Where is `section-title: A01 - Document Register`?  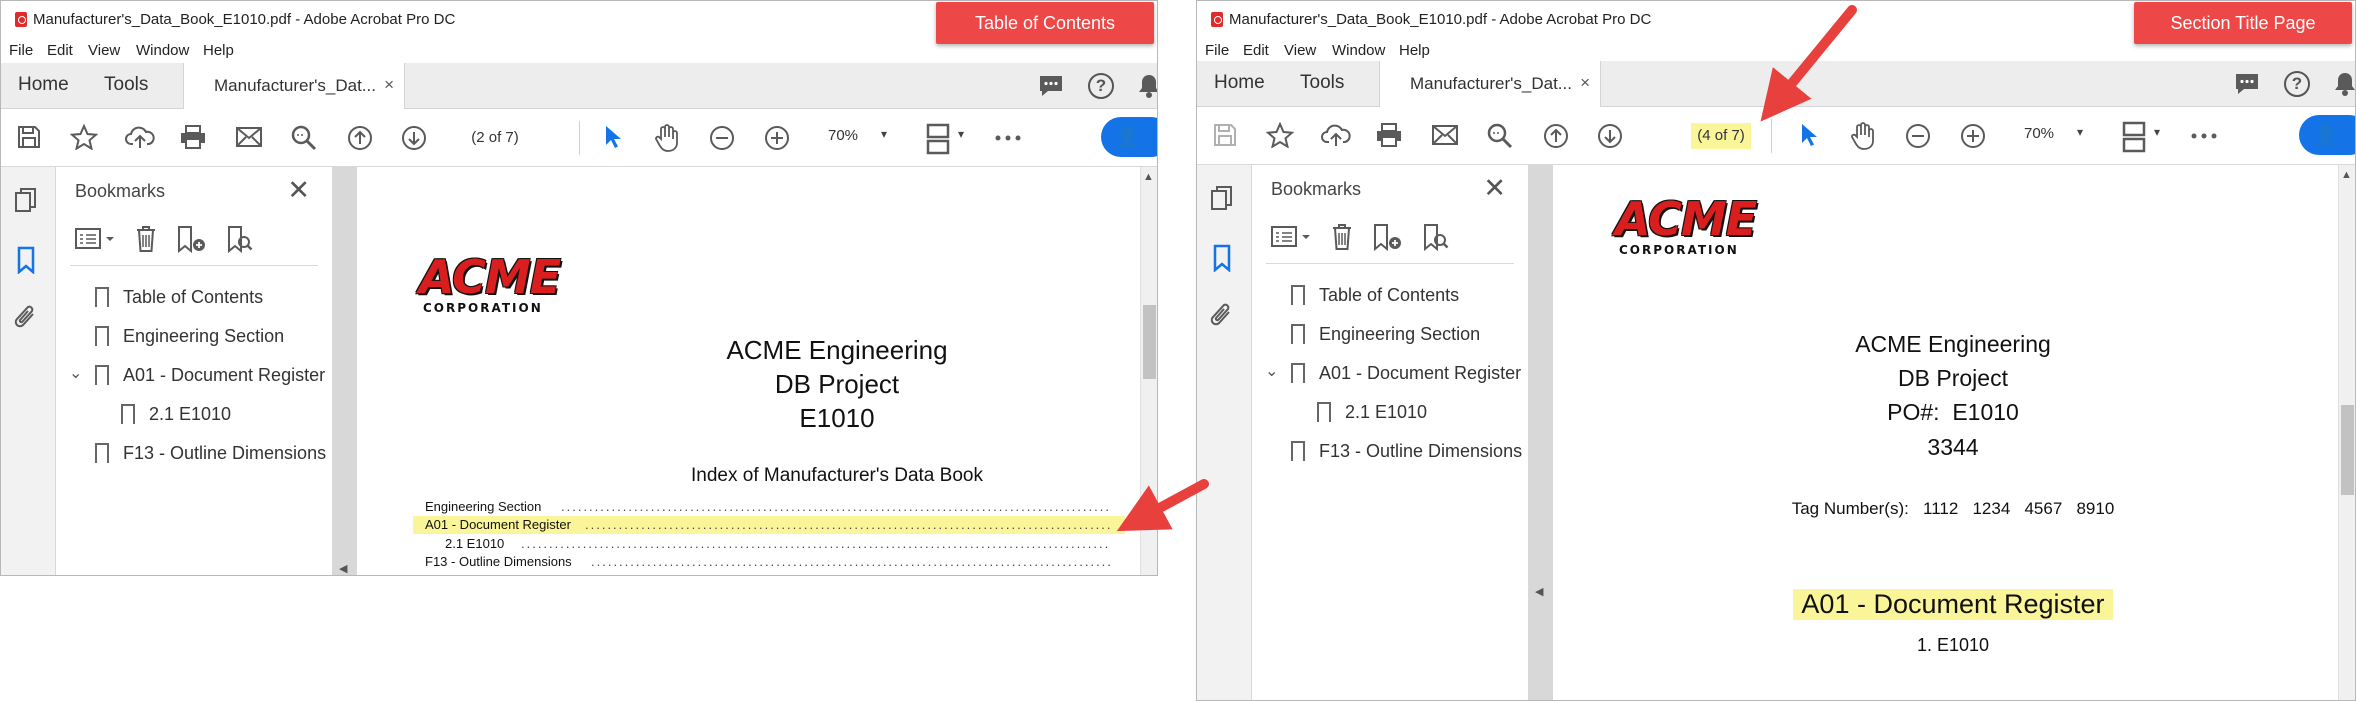 section-title: A01 - Document Register is located at coordinates (1953, 604).